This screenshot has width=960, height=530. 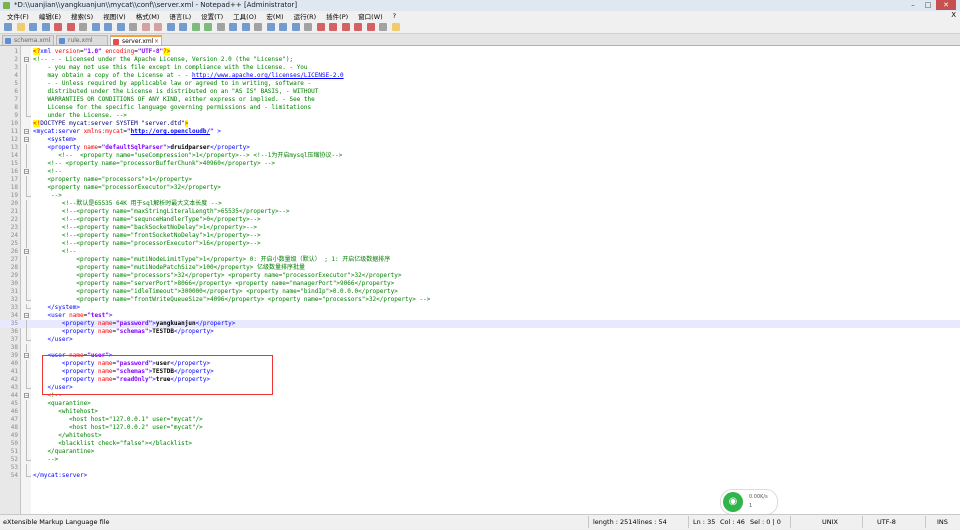 What do you see at coordinates (480, 340) in the screenshot?
I see `code-line: 37 </user>` at bounding box center [480, 340].